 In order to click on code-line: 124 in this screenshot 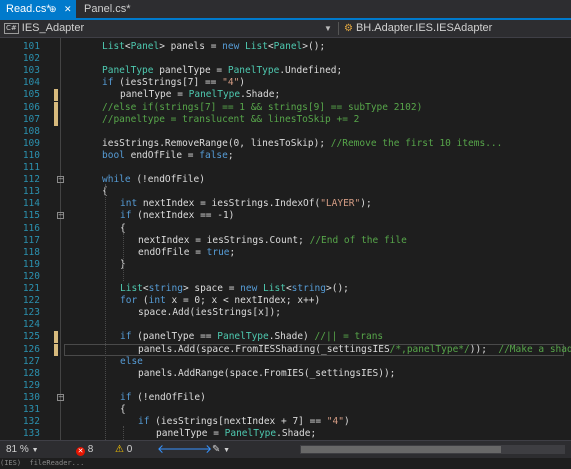, I will do `click(285, 325)`.